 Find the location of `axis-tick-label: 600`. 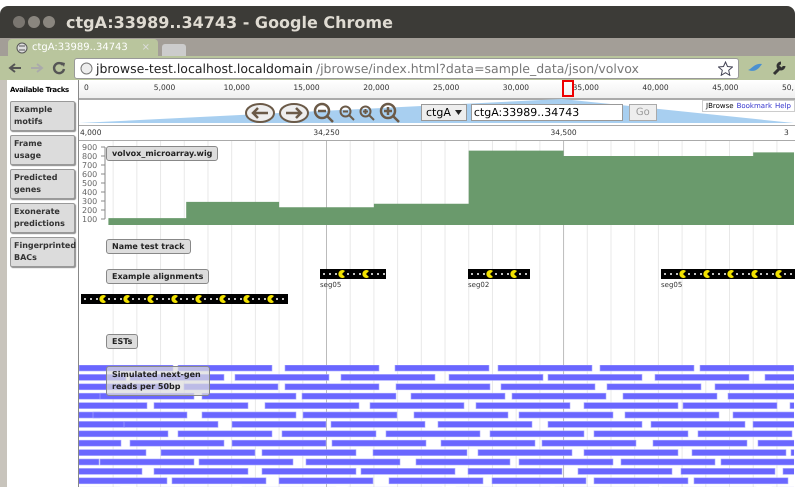

axis-tick-label: 600 is located at coordinates (90, 174).